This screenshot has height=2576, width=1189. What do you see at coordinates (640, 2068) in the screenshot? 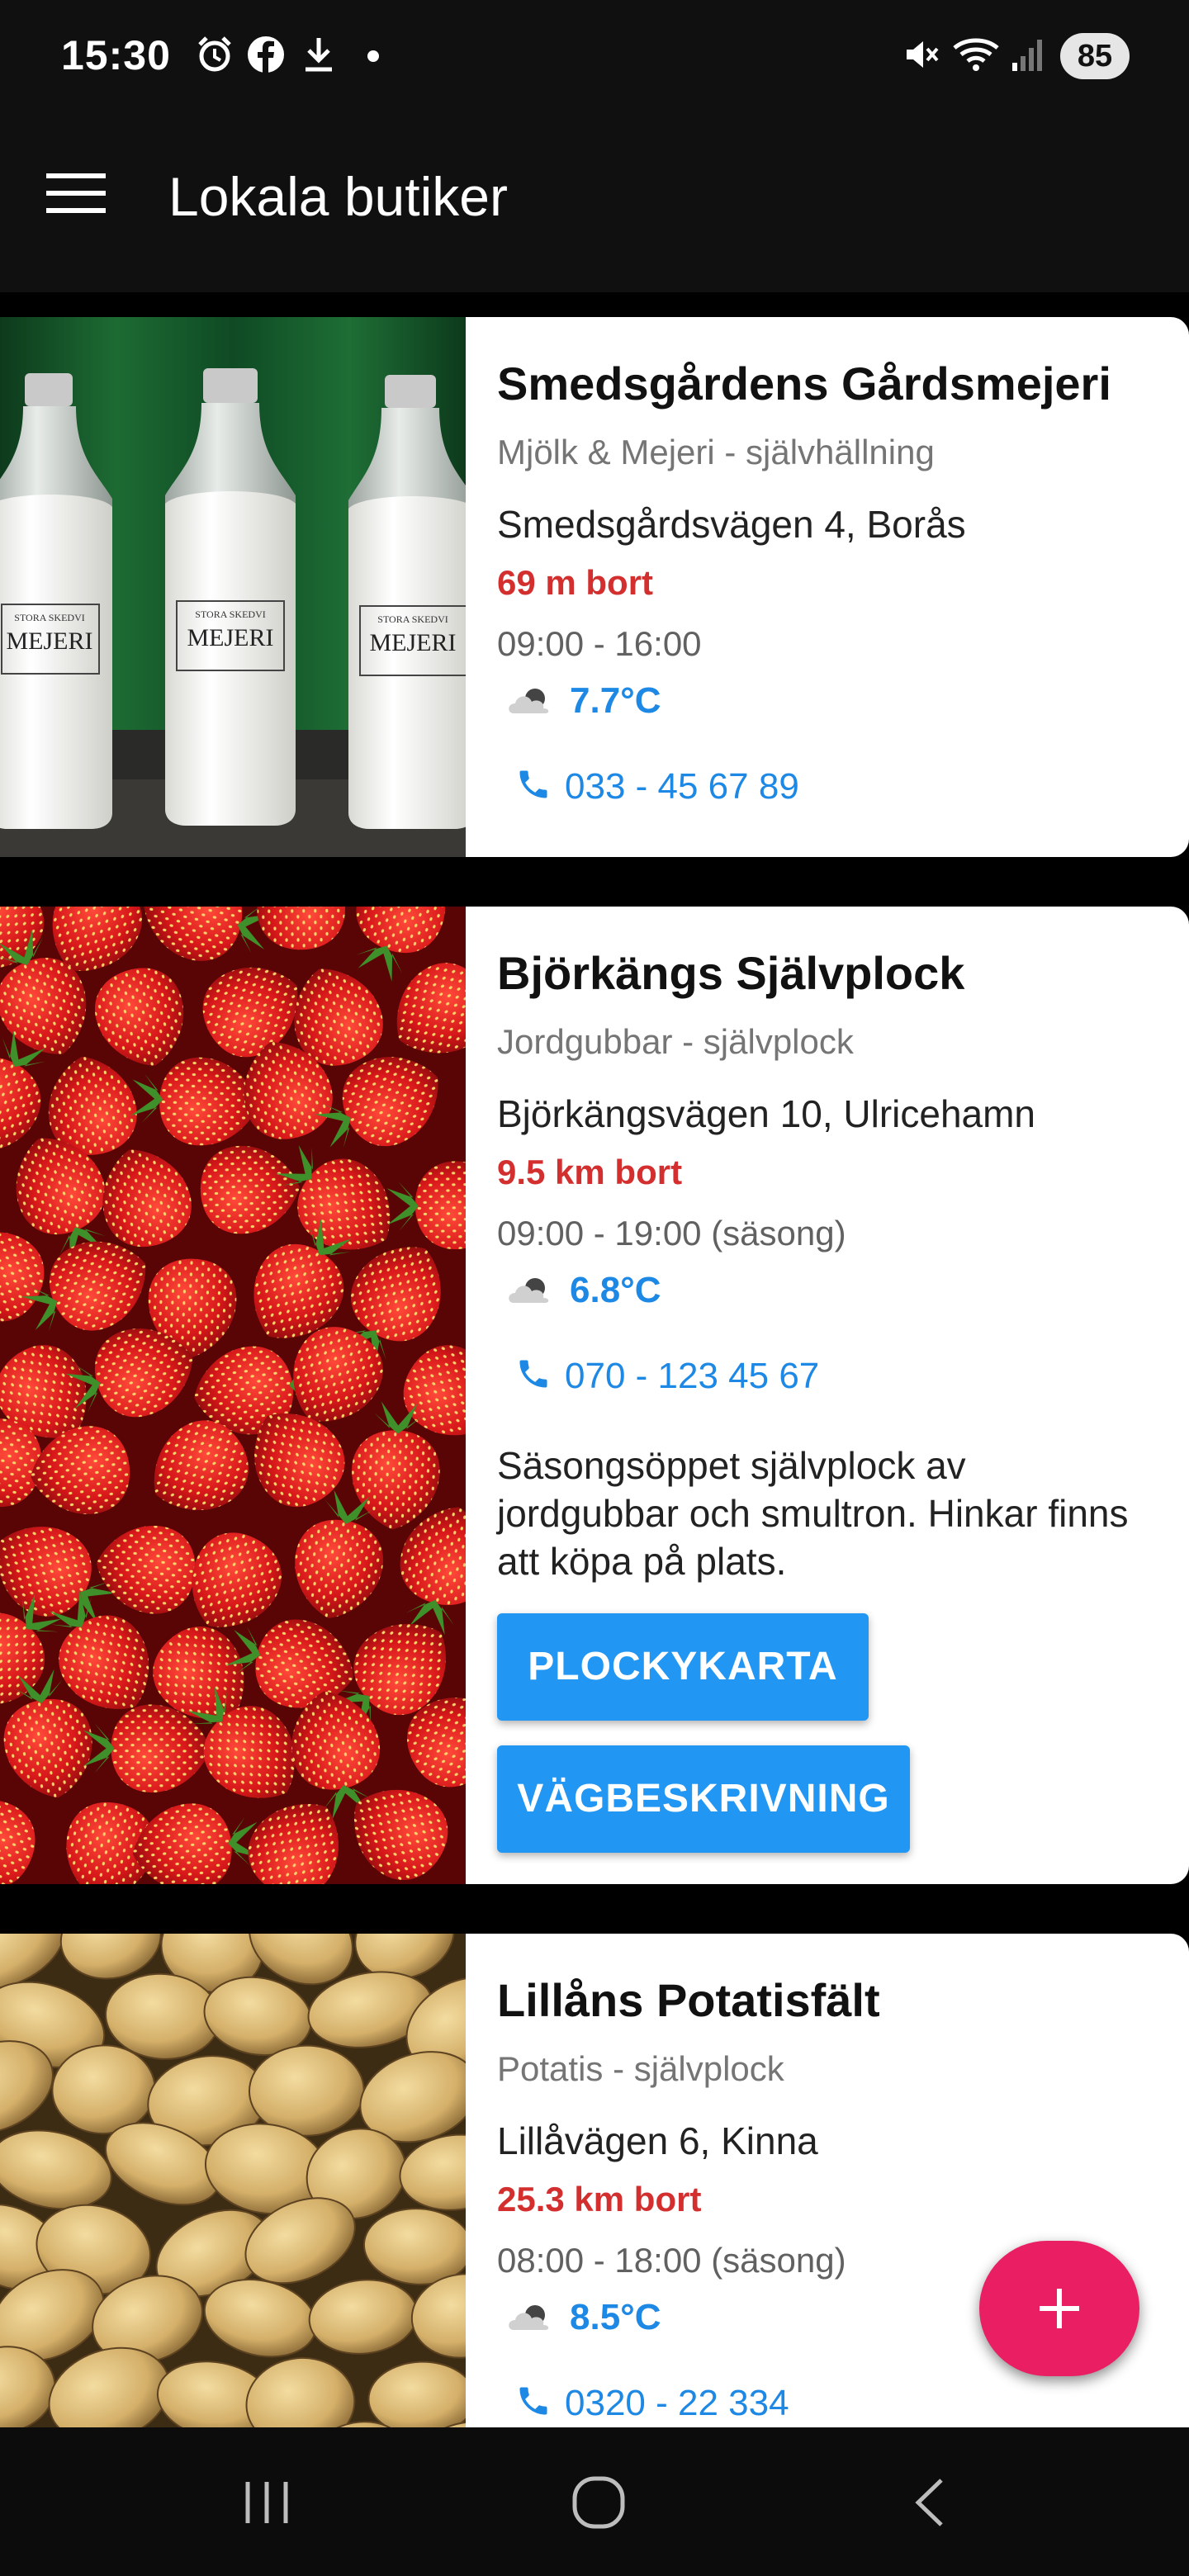
I see `shop-category: Potatis - självplock` at bounding box center [640, 2068].